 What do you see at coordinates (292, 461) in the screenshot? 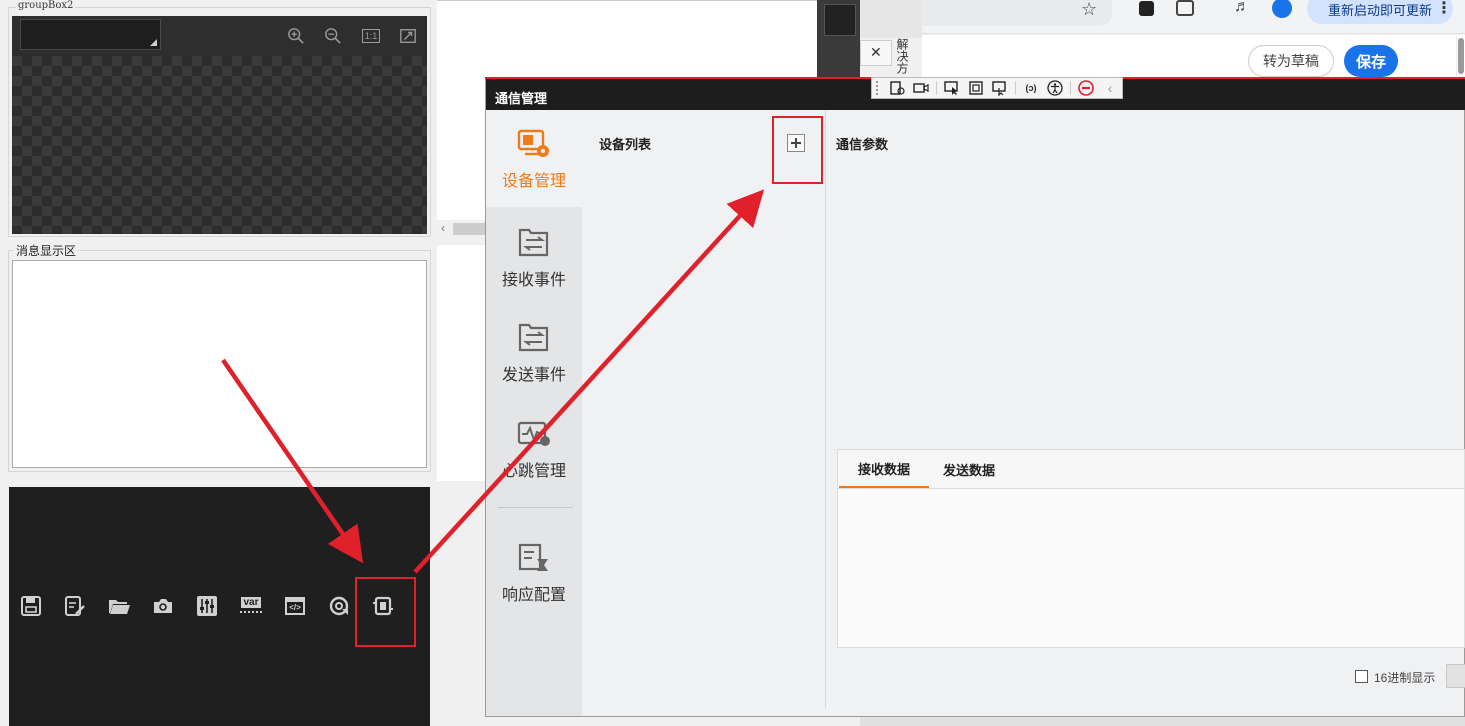
I see `arrow-to-comm-icon` at bounding box center [292, 461].